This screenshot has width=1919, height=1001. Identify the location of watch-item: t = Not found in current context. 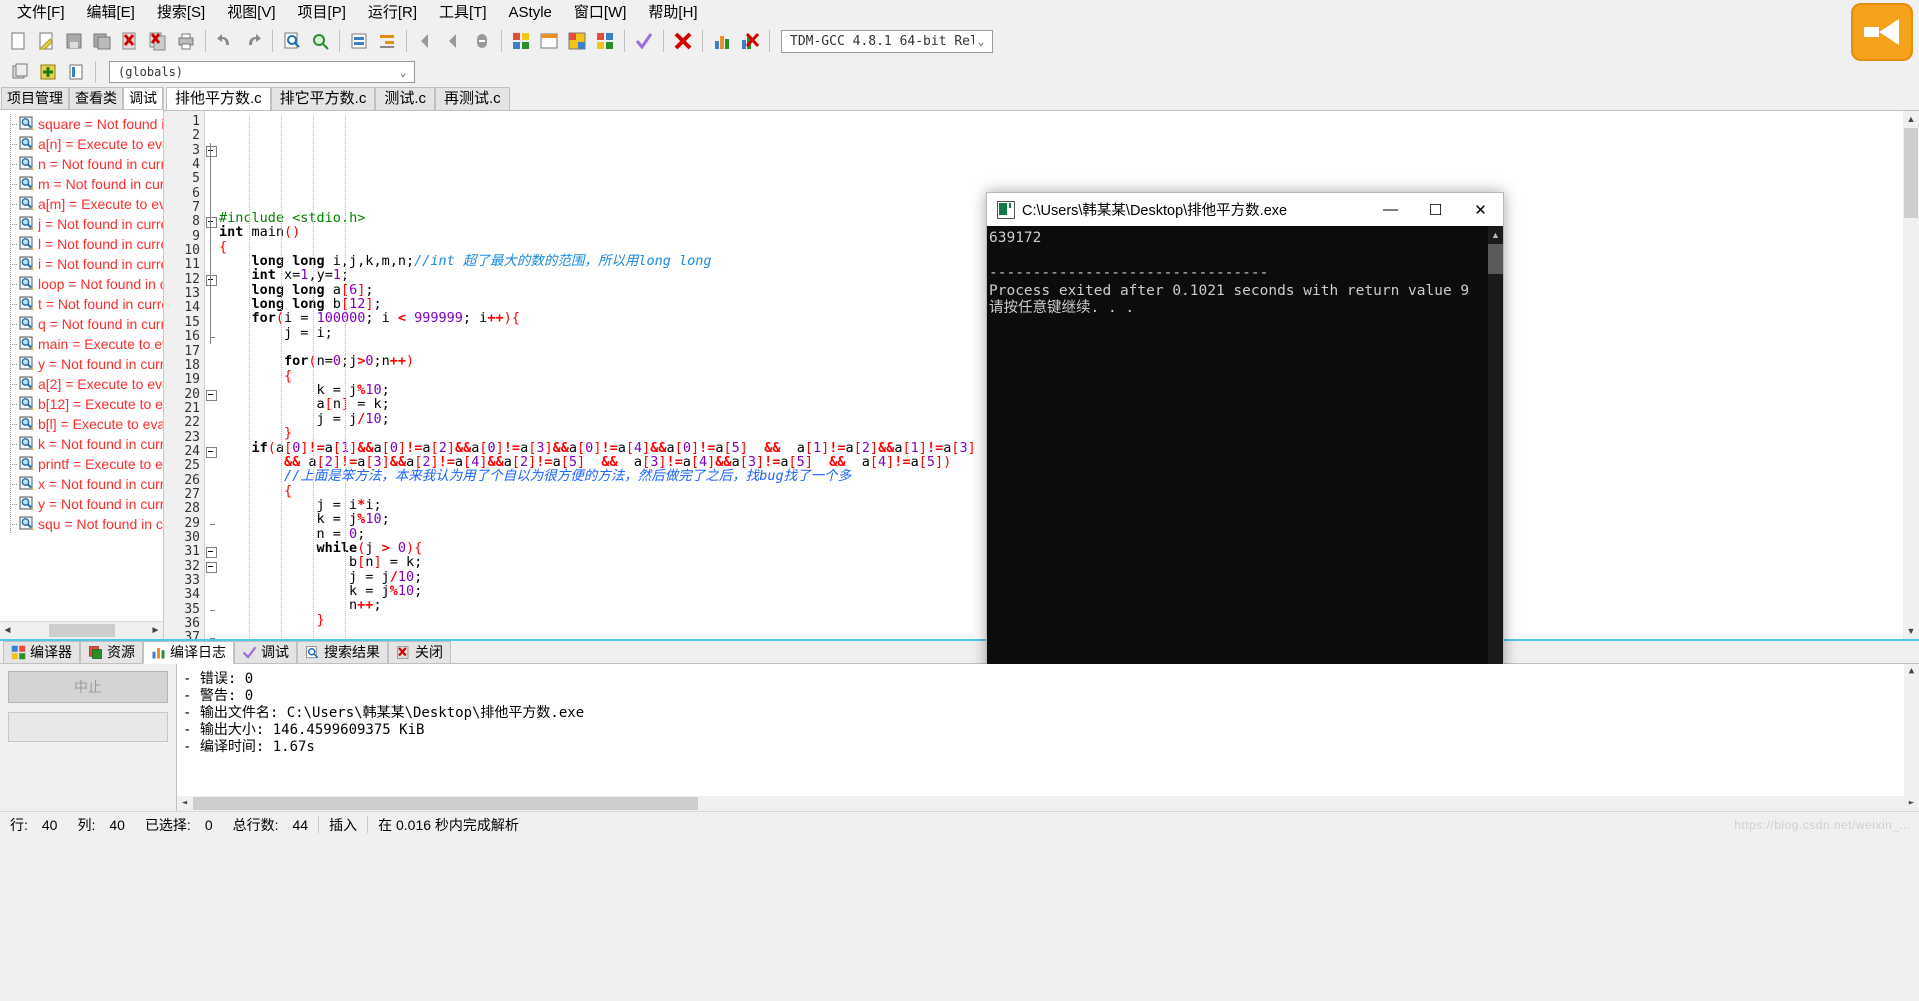
(84, 304).